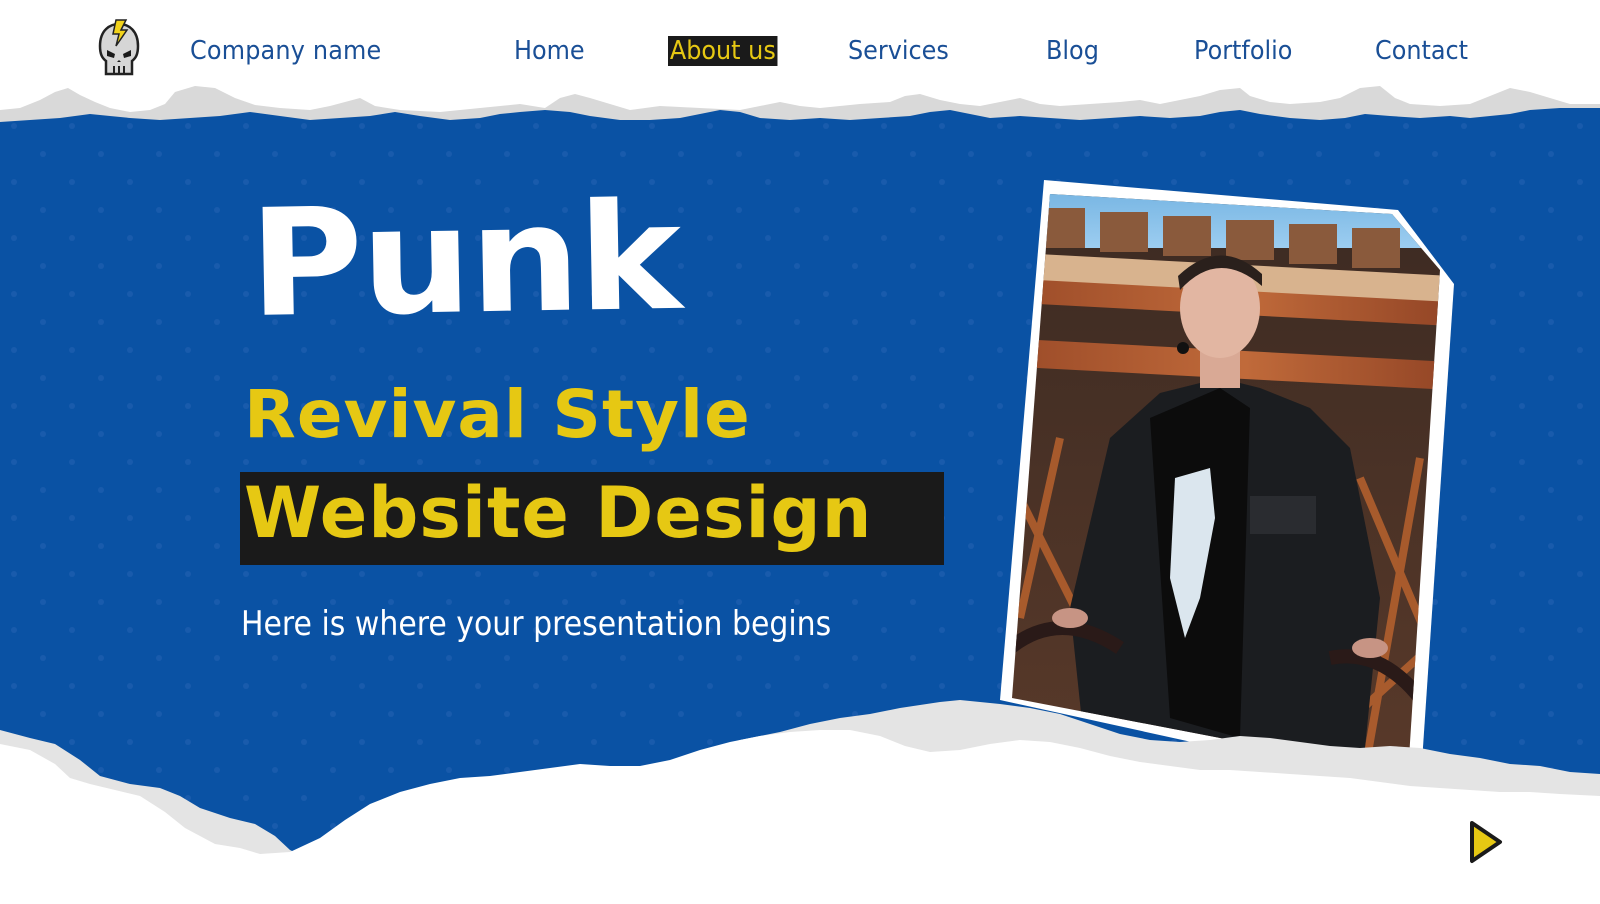  Describe the element at coordinates (723, 51) in the screenshot. I see `nav-about-us: About us` at that location.